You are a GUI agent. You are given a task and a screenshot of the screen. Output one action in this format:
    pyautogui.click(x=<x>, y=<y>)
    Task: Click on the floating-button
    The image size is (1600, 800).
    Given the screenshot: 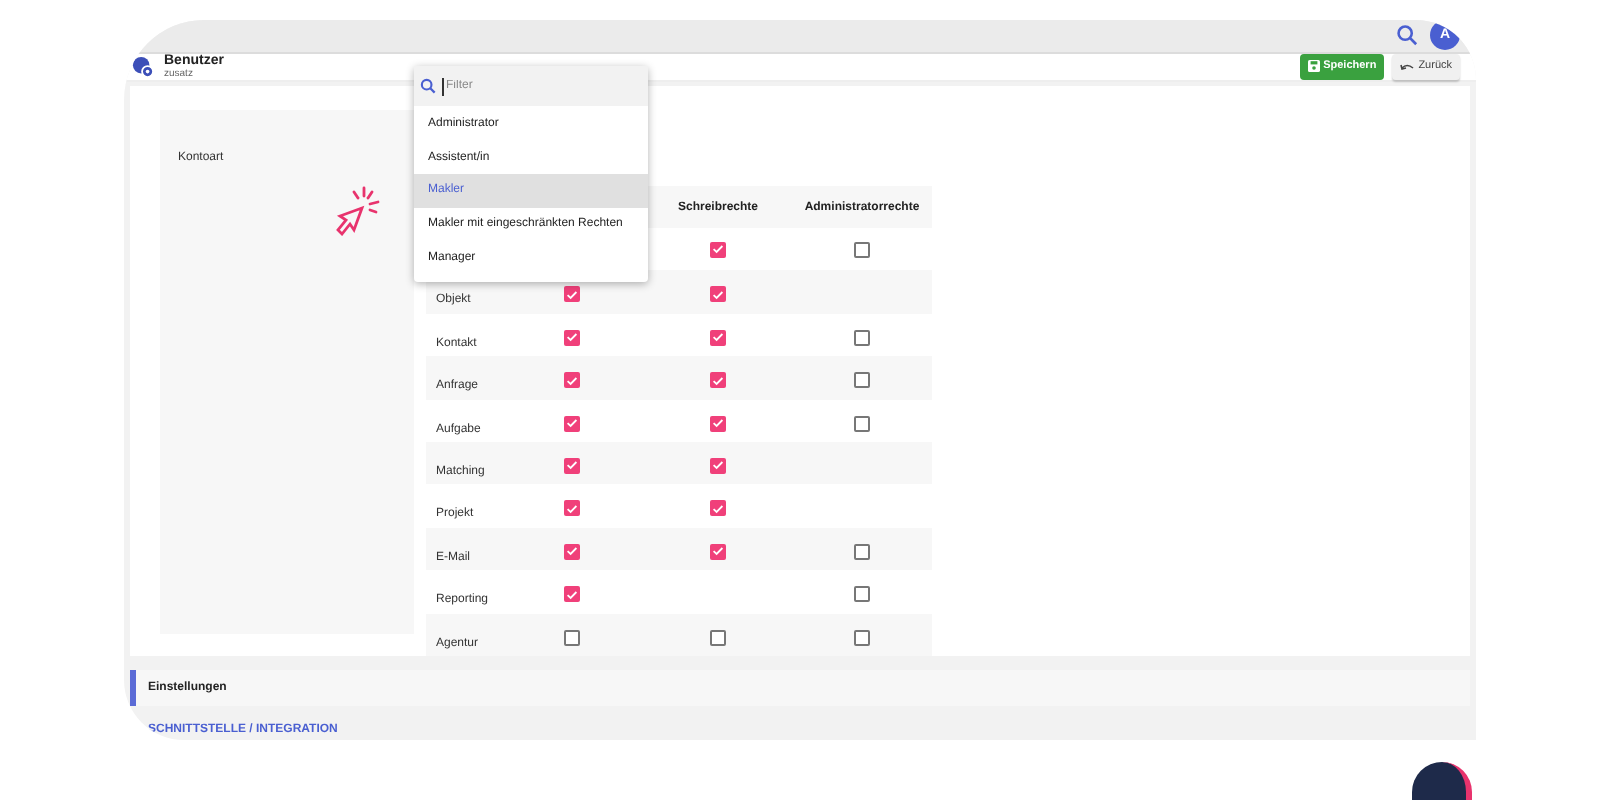 What is the action you would take?
    pyautogui.click(x=1442, y=781)
    